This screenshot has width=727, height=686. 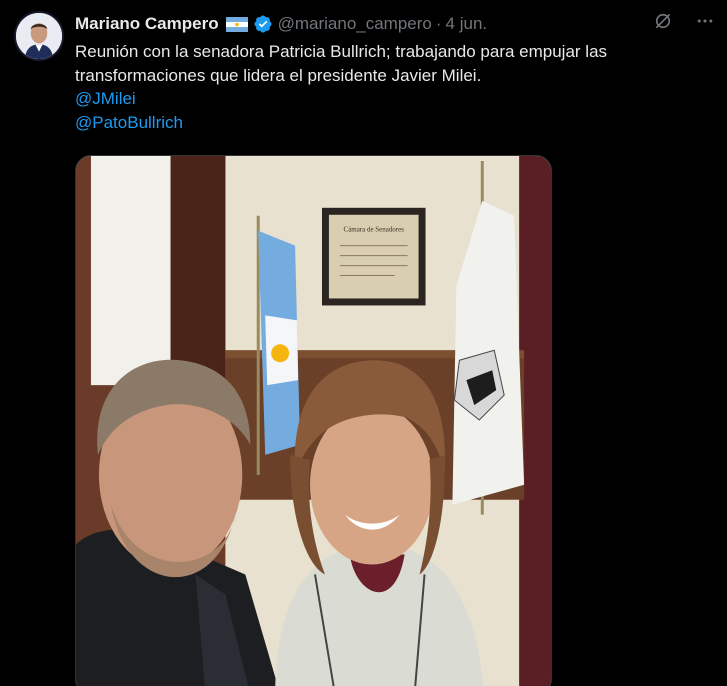 What do you see at coordinates (467, 24) in the screenshot?
I see `post-date: 4 jun.` at bounding box center [467, 24].